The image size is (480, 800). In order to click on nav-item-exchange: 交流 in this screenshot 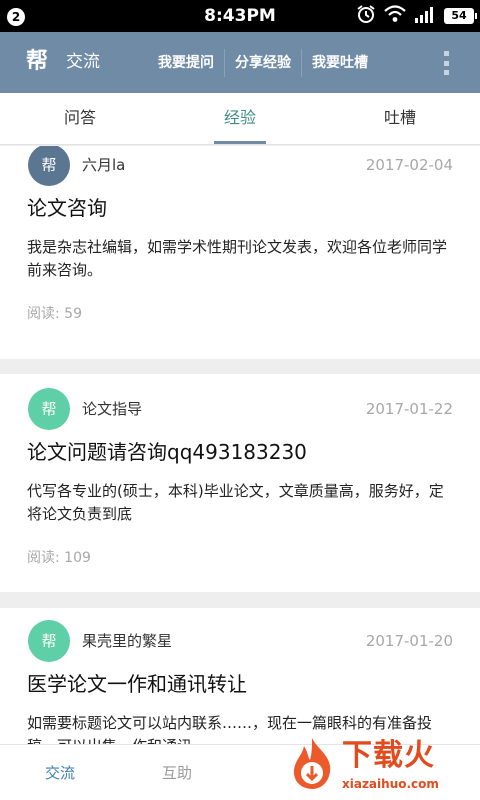, I will do `click(60, 772)`.